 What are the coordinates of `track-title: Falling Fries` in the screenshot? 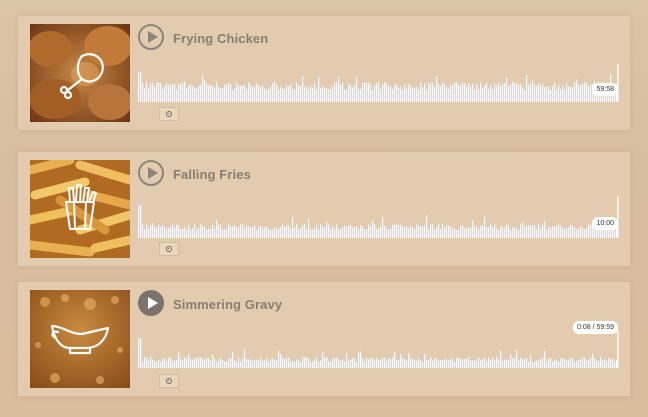 It's located at (212, 174).